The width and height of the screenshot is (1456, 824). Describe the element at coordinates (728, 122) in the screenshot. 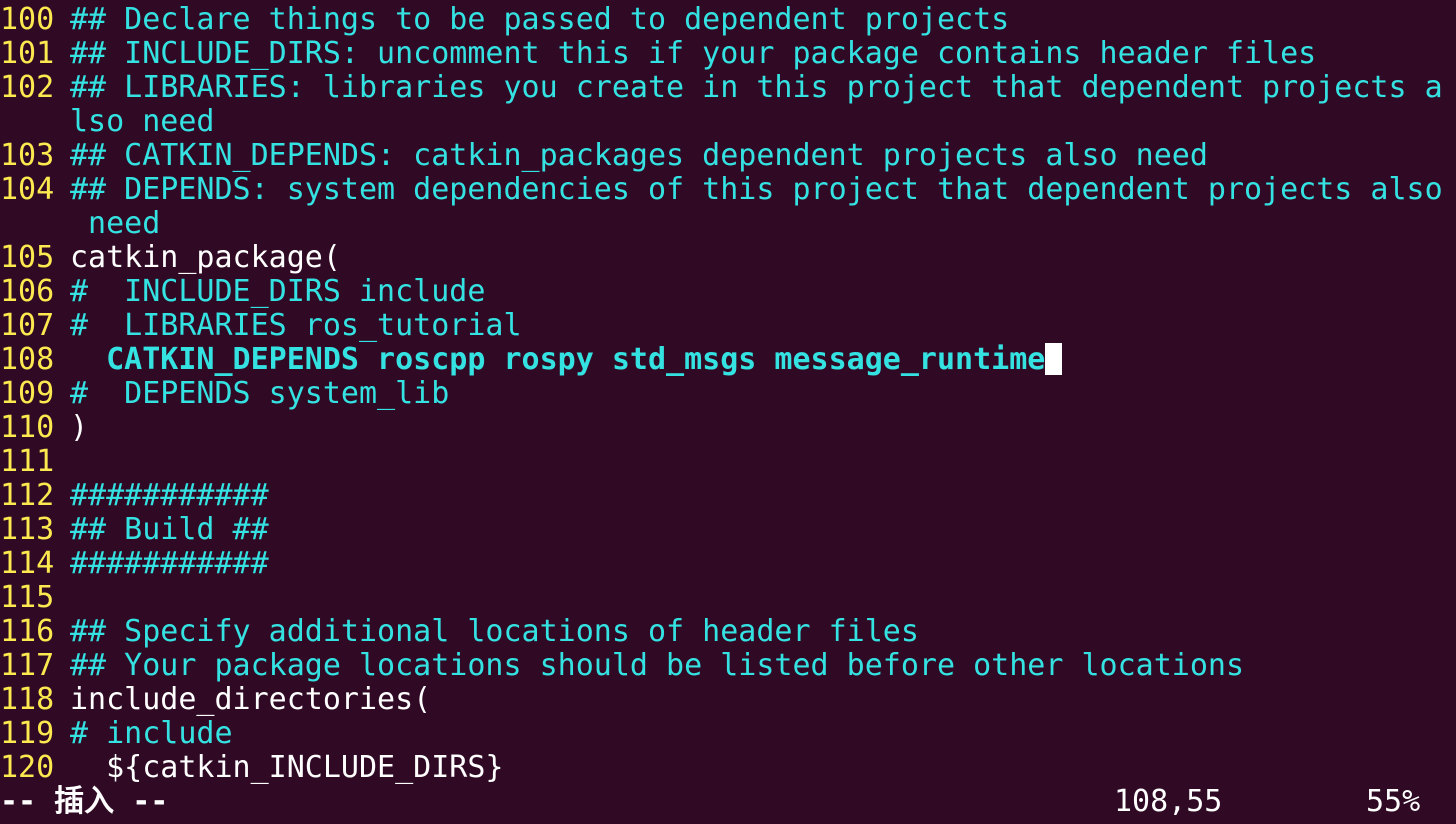

I see `code-line-wrap: lso need` at that location.